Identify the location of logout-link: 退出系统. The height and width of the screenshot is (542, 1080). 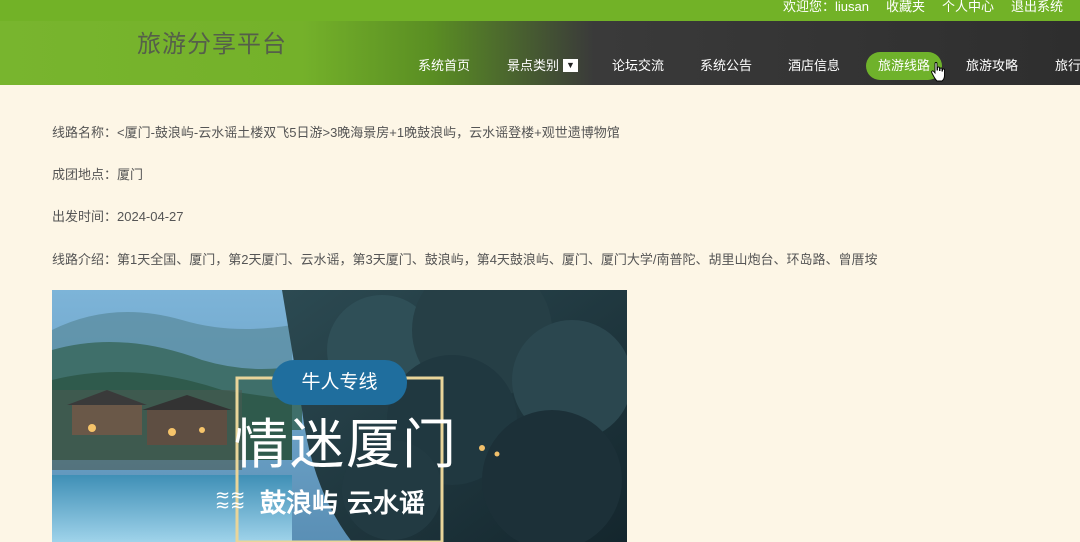
(1037, 10).